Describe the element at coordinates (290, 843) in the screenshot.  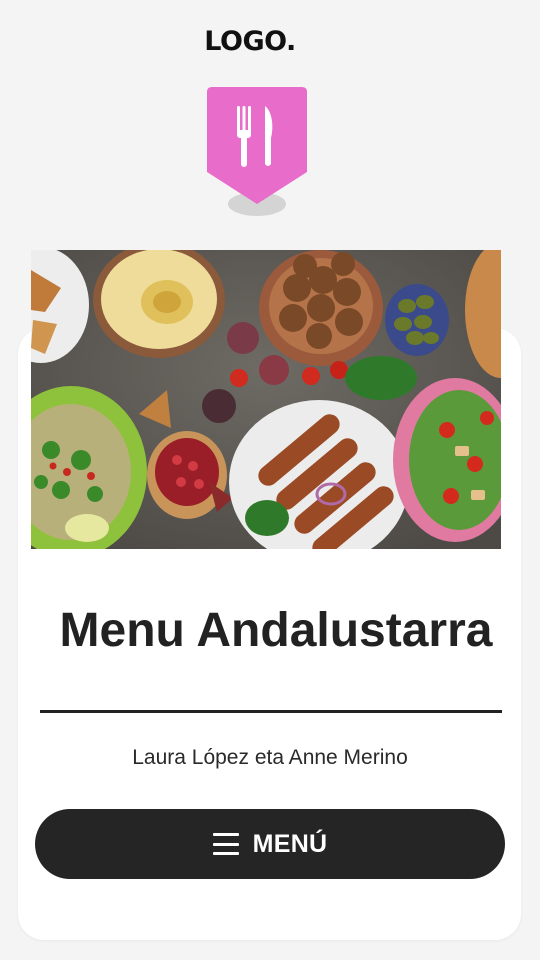
I see `menu-button-label: MENÚ` at that location.